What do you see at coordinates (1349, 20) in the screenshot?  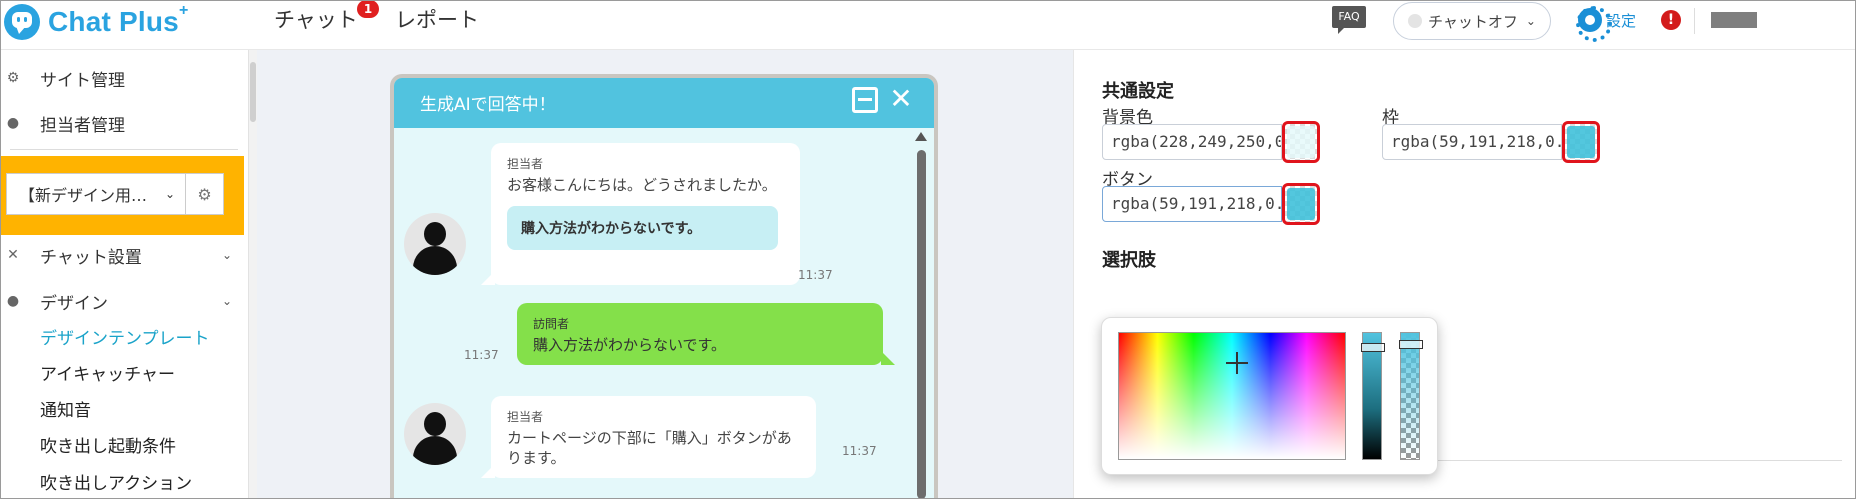 I see `faq-icon: FAQ` at bounding box center [1349, 20].